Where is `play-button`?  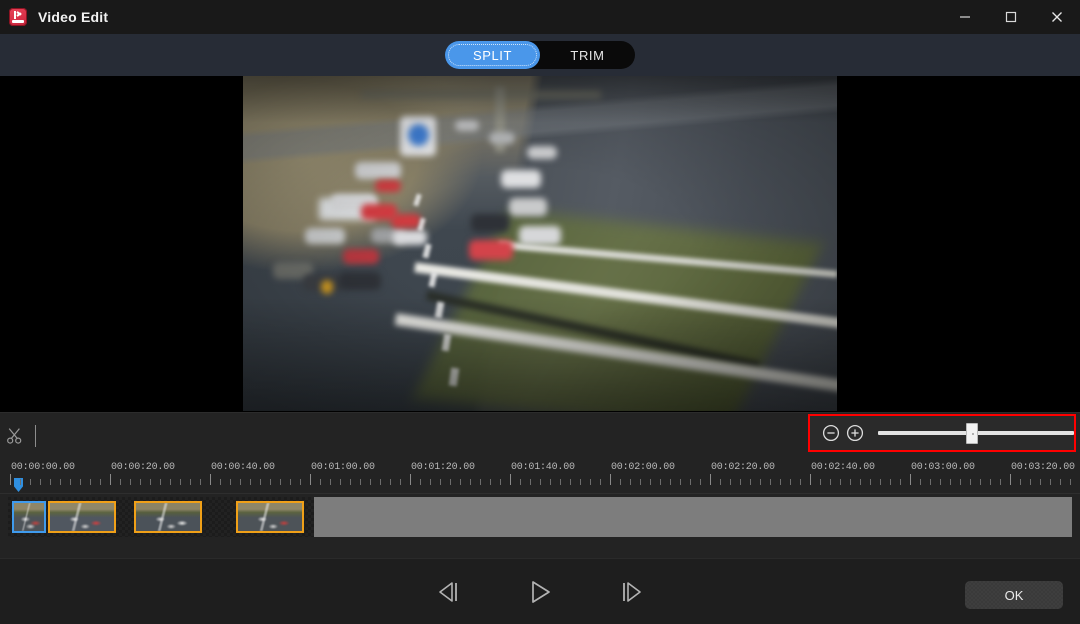
play-button is located at coordinates (540, 592).